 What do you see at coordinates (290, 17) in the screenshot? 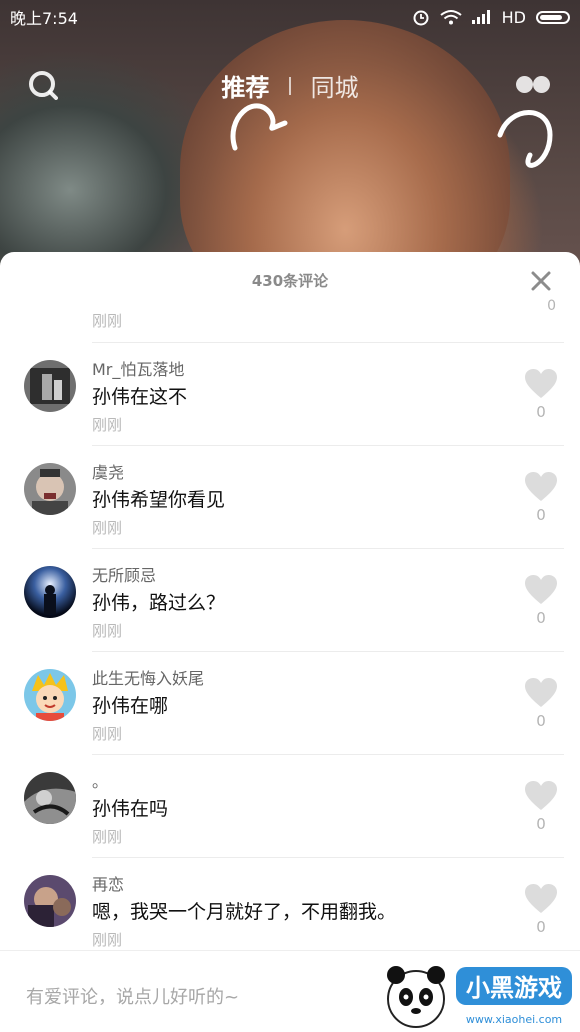
I see `status-bar: 晚上7:54 HD` at bounding box center [290, 17].